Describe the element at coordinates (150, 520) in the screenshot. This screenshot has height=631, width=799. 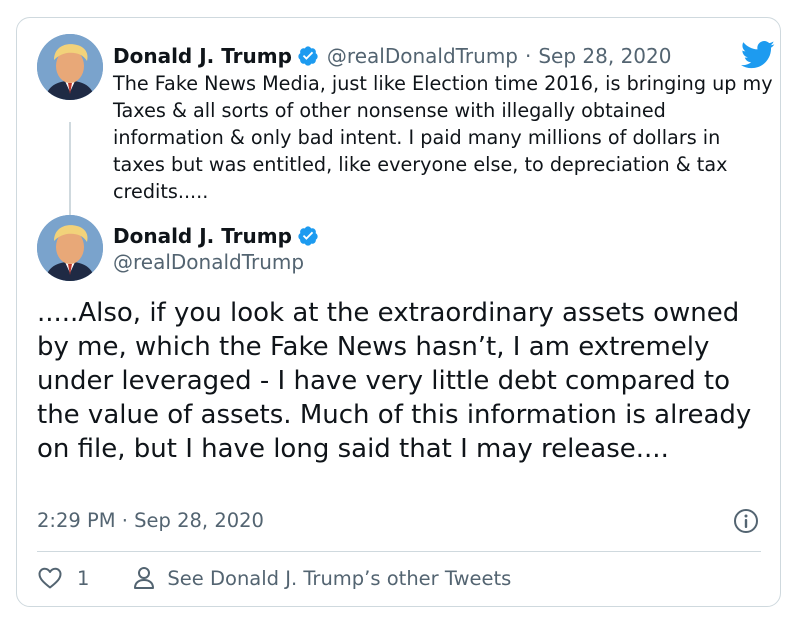
I see `tweet-timestamp: 2:29 PM · Sep 28, 2020` at that location.